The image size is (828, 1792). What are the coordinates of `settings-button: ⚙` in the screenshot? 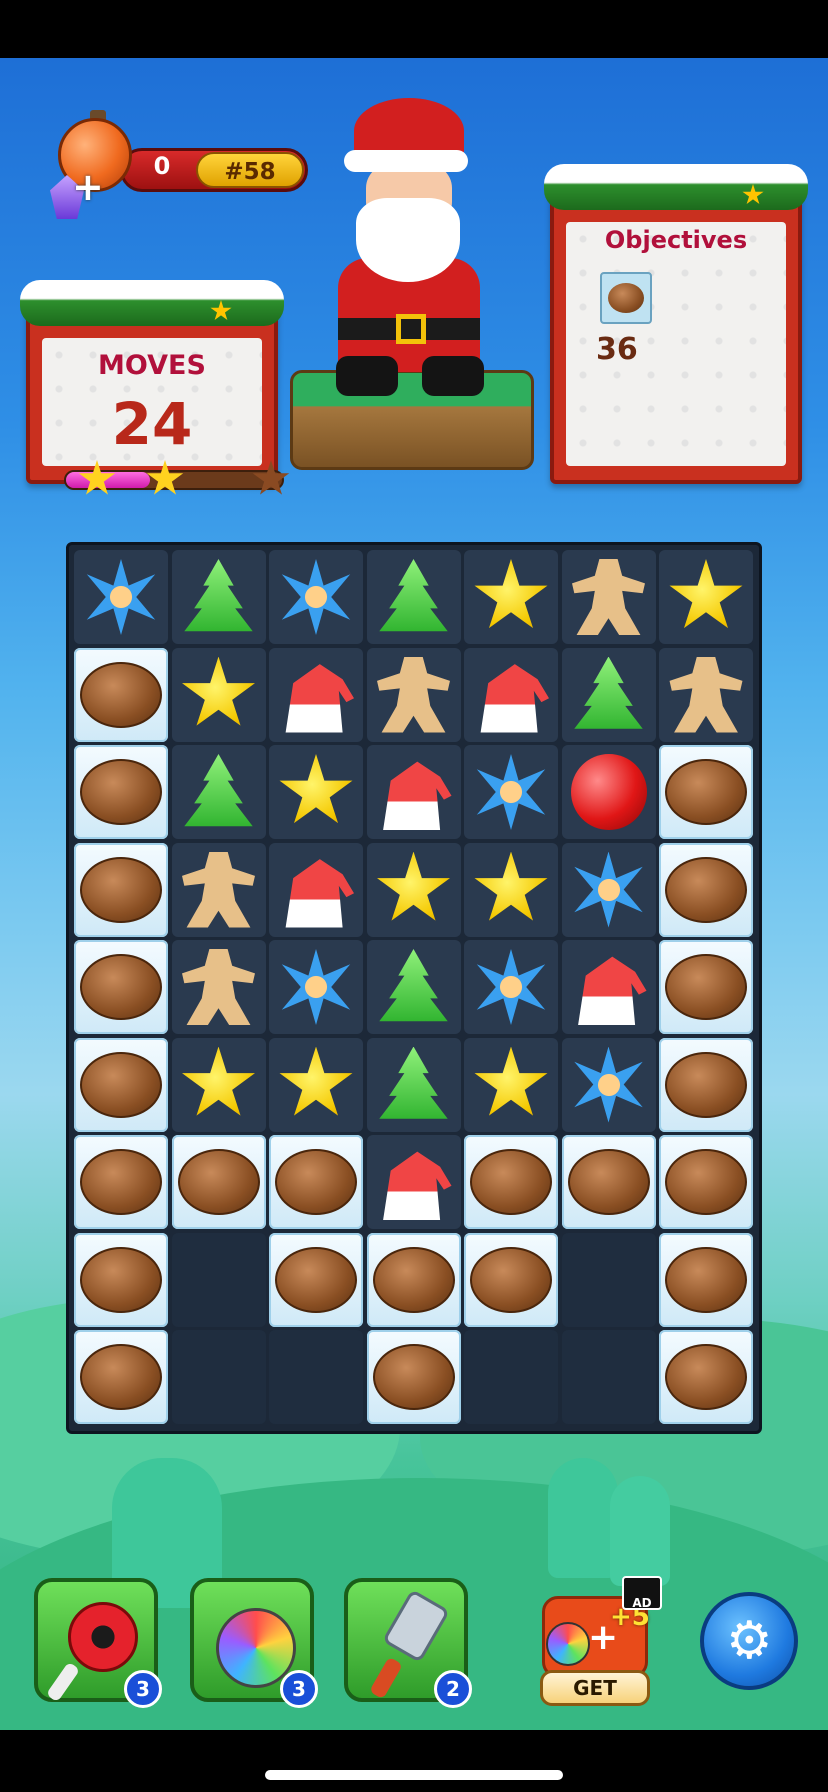 It's located at (749, 1641).